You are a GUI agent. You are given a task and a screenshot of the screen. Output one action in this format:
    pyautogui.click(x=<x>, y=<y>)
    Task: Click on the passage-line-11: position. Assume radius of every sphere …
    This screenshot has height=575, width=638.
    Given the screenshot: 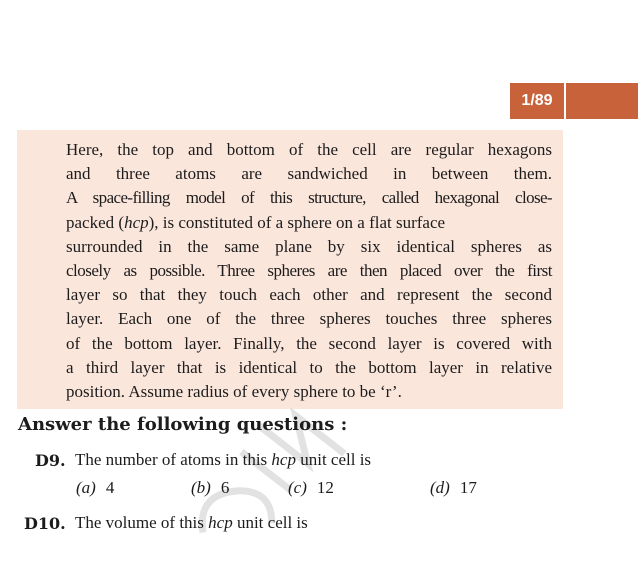 What is the action you would take?
    pyautogui.click(x=234, y=392)
    